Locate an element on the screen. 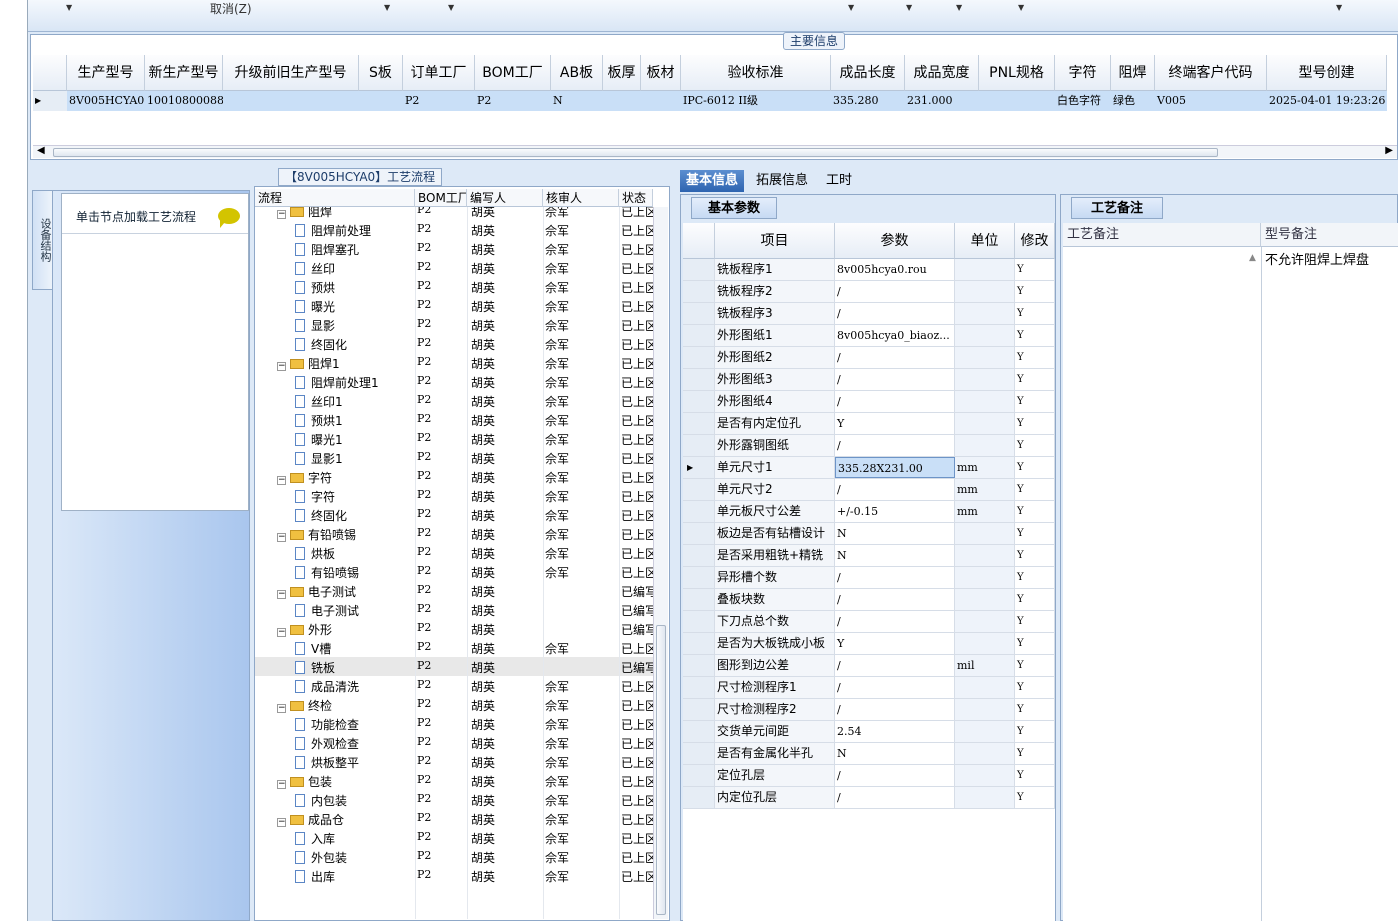 The height and width of the screenshot is (921, 1398). tree-row: 曝光1 P2 胡英 佘军 已上区 is located at coordinates (454, 438).